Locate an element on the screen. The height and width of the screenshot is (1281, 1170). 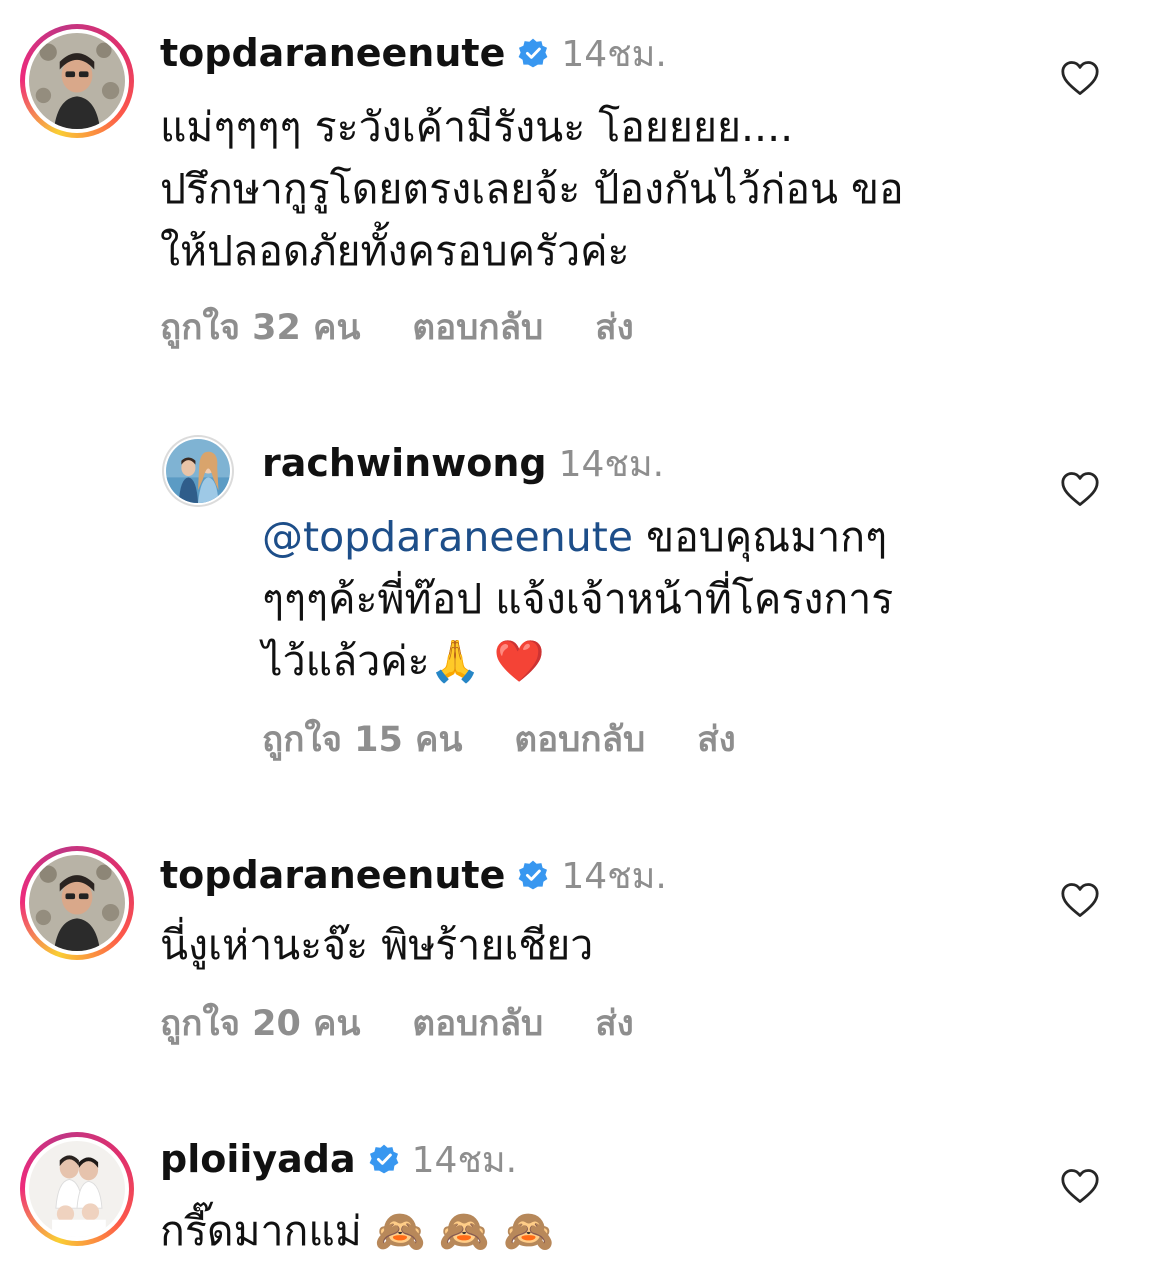
comment-text-line: ๆๆๆค้ะพี่ท๊อป แจ้งเจ้าหน้าที่โครงการ is located at coordinates (578, 599).